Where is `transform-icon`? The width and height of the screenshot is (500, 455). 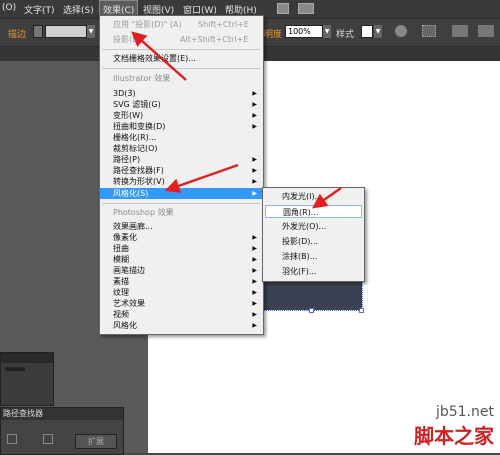
transform-icon is located at coordinates (460, 31).